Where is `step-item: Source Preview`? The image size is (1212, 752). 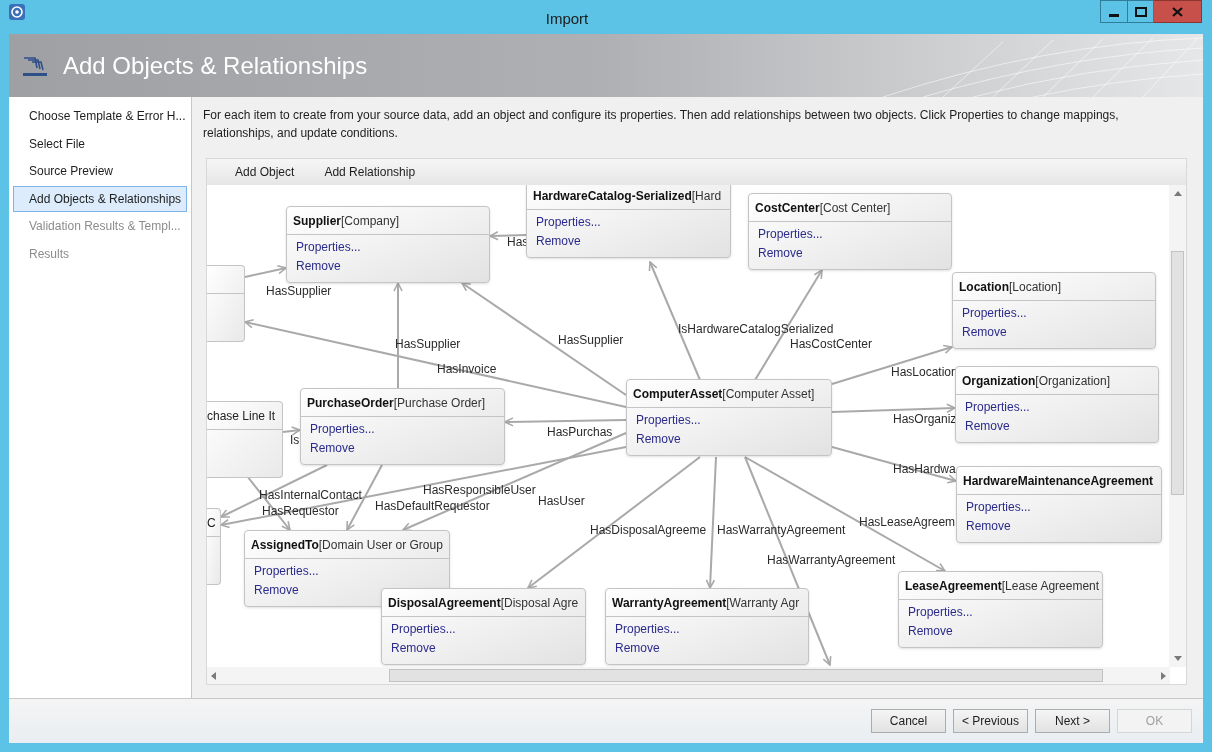
step-item: Source Preview is located at coordinates (100, 171).